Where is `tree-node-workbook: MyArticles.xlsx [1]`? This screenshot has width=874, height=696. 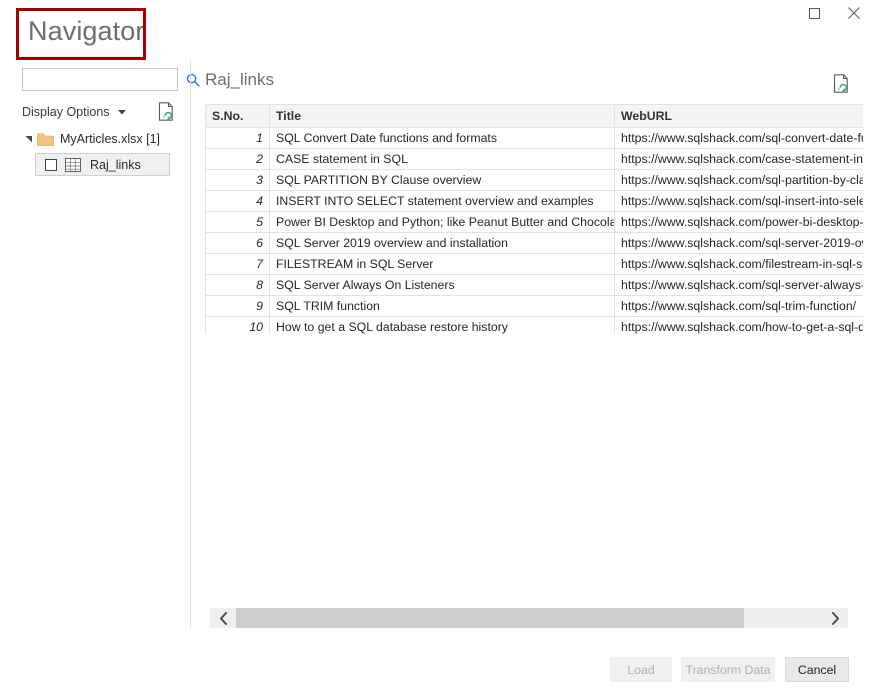
tree-node-workbook: MyArticles.xlsx [1] is located at coordinates (101, 139).